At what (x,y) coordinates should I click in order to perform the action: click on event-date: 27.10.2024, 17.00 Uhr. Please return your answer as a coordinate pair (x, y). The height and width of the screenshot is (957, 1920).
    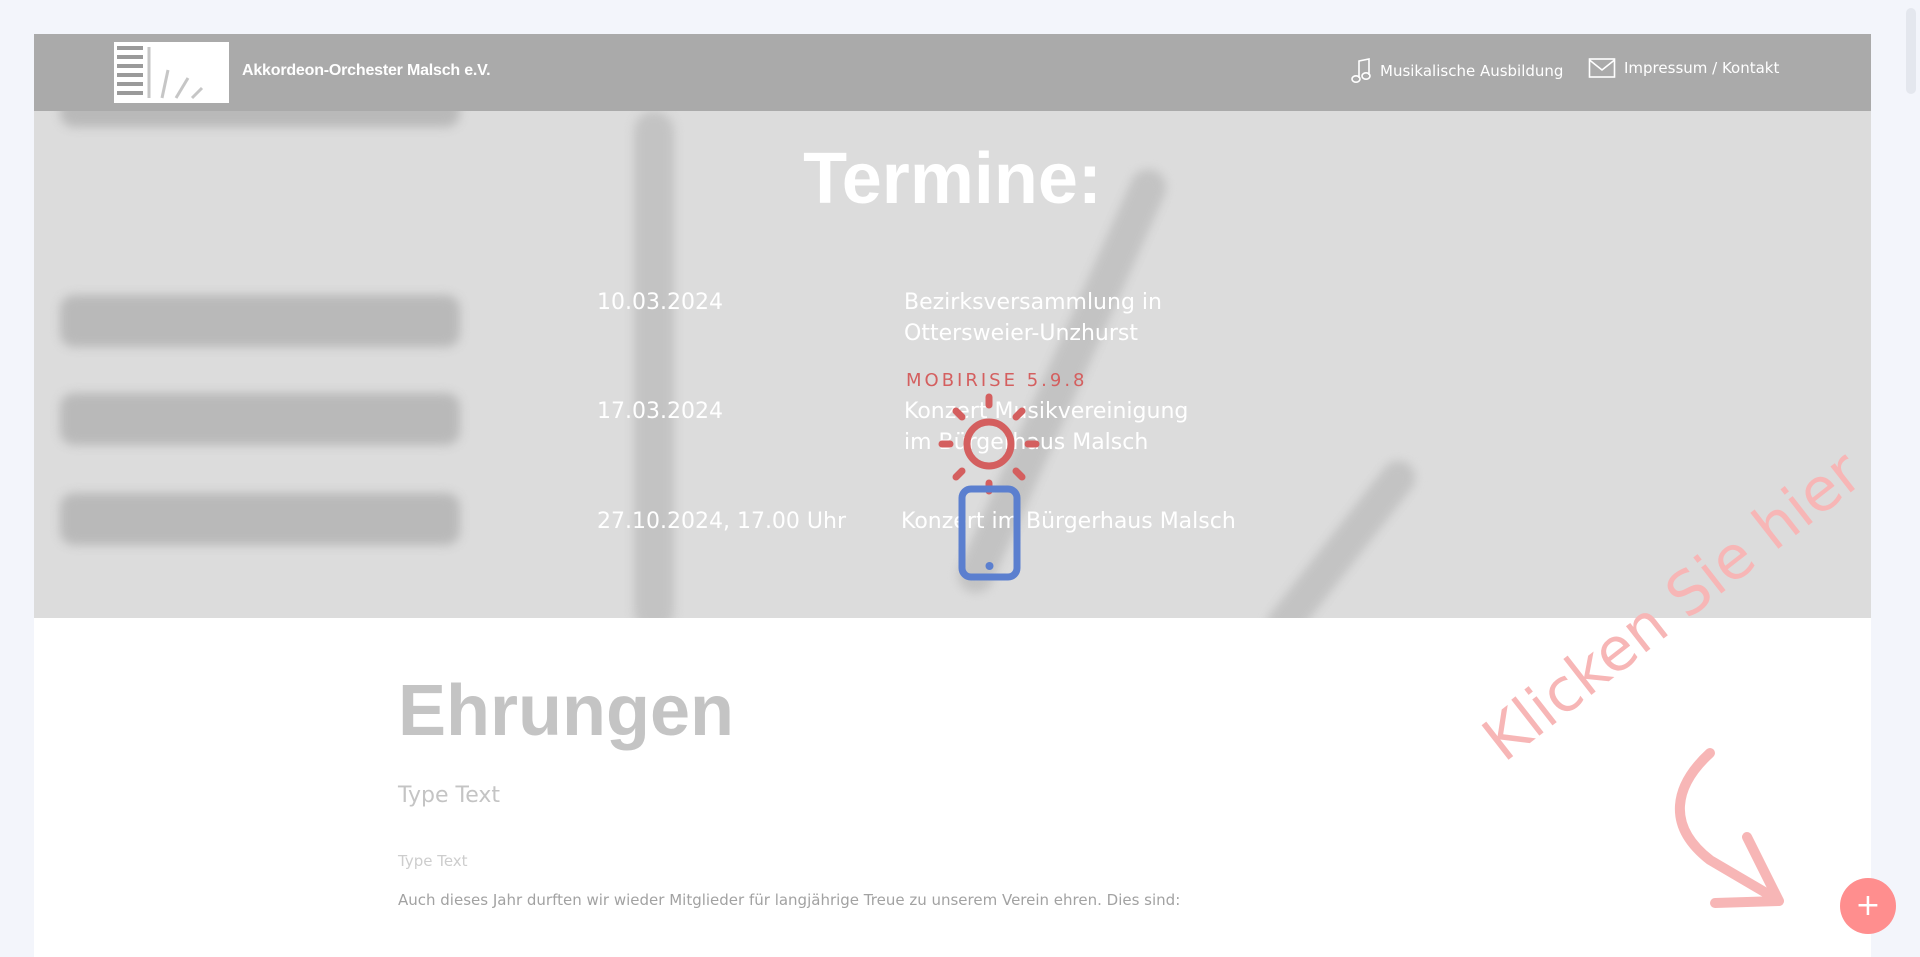
    Looking at the image, I should click on (722, 521).